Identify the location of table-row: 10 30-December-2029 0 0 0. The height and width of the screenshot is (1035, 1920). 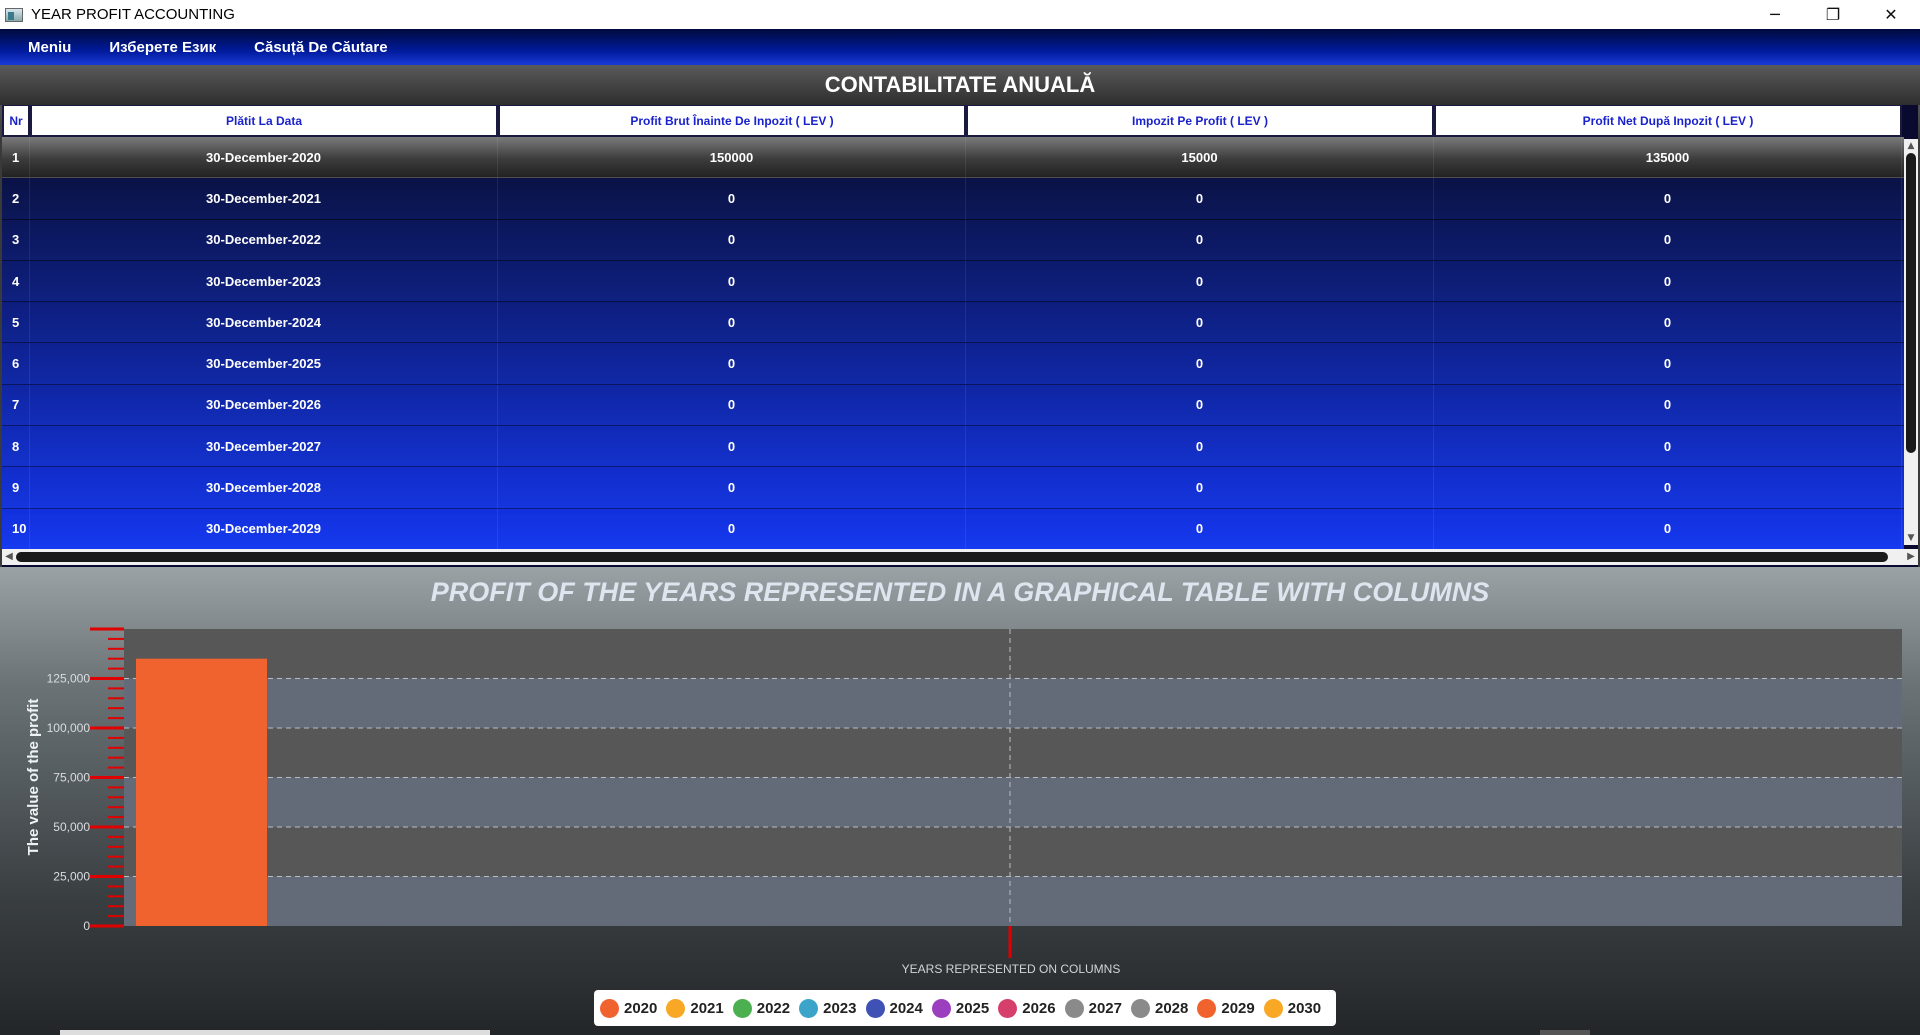
(953, 529).